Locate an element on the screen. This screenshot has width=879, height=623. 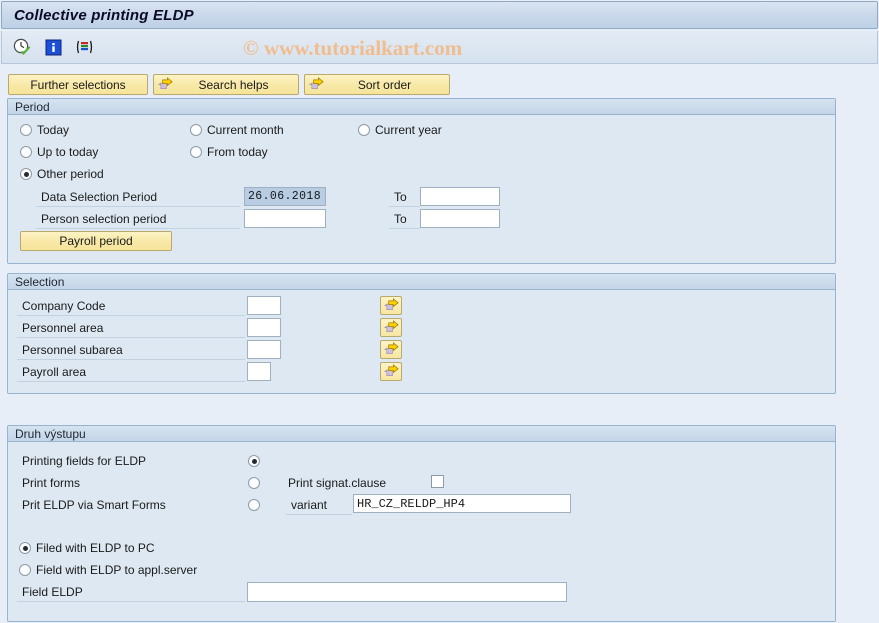
payroll-area-multiselect-button is located at coordinates (391, 371).